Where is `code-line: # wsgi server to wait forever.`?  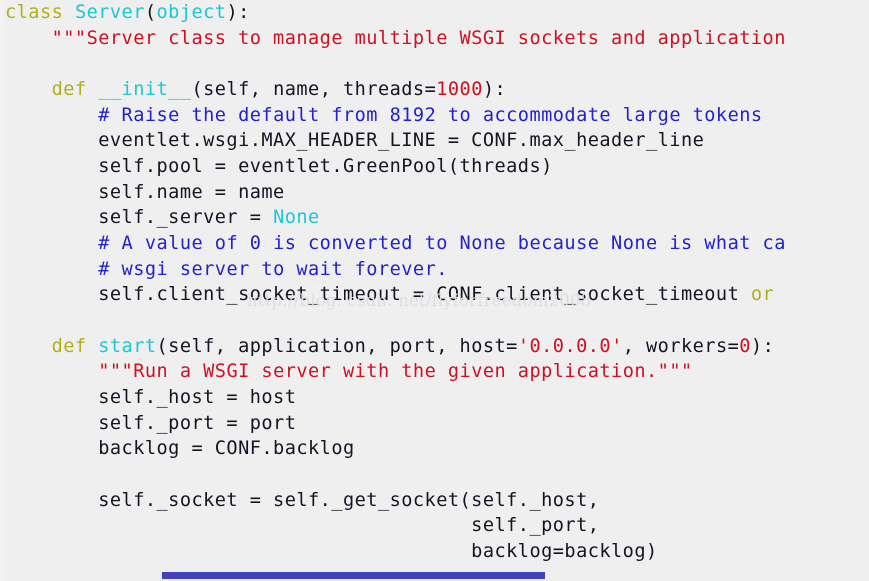 code-line: # wsgi server to wait forever. is located at coordinates (437, 270).